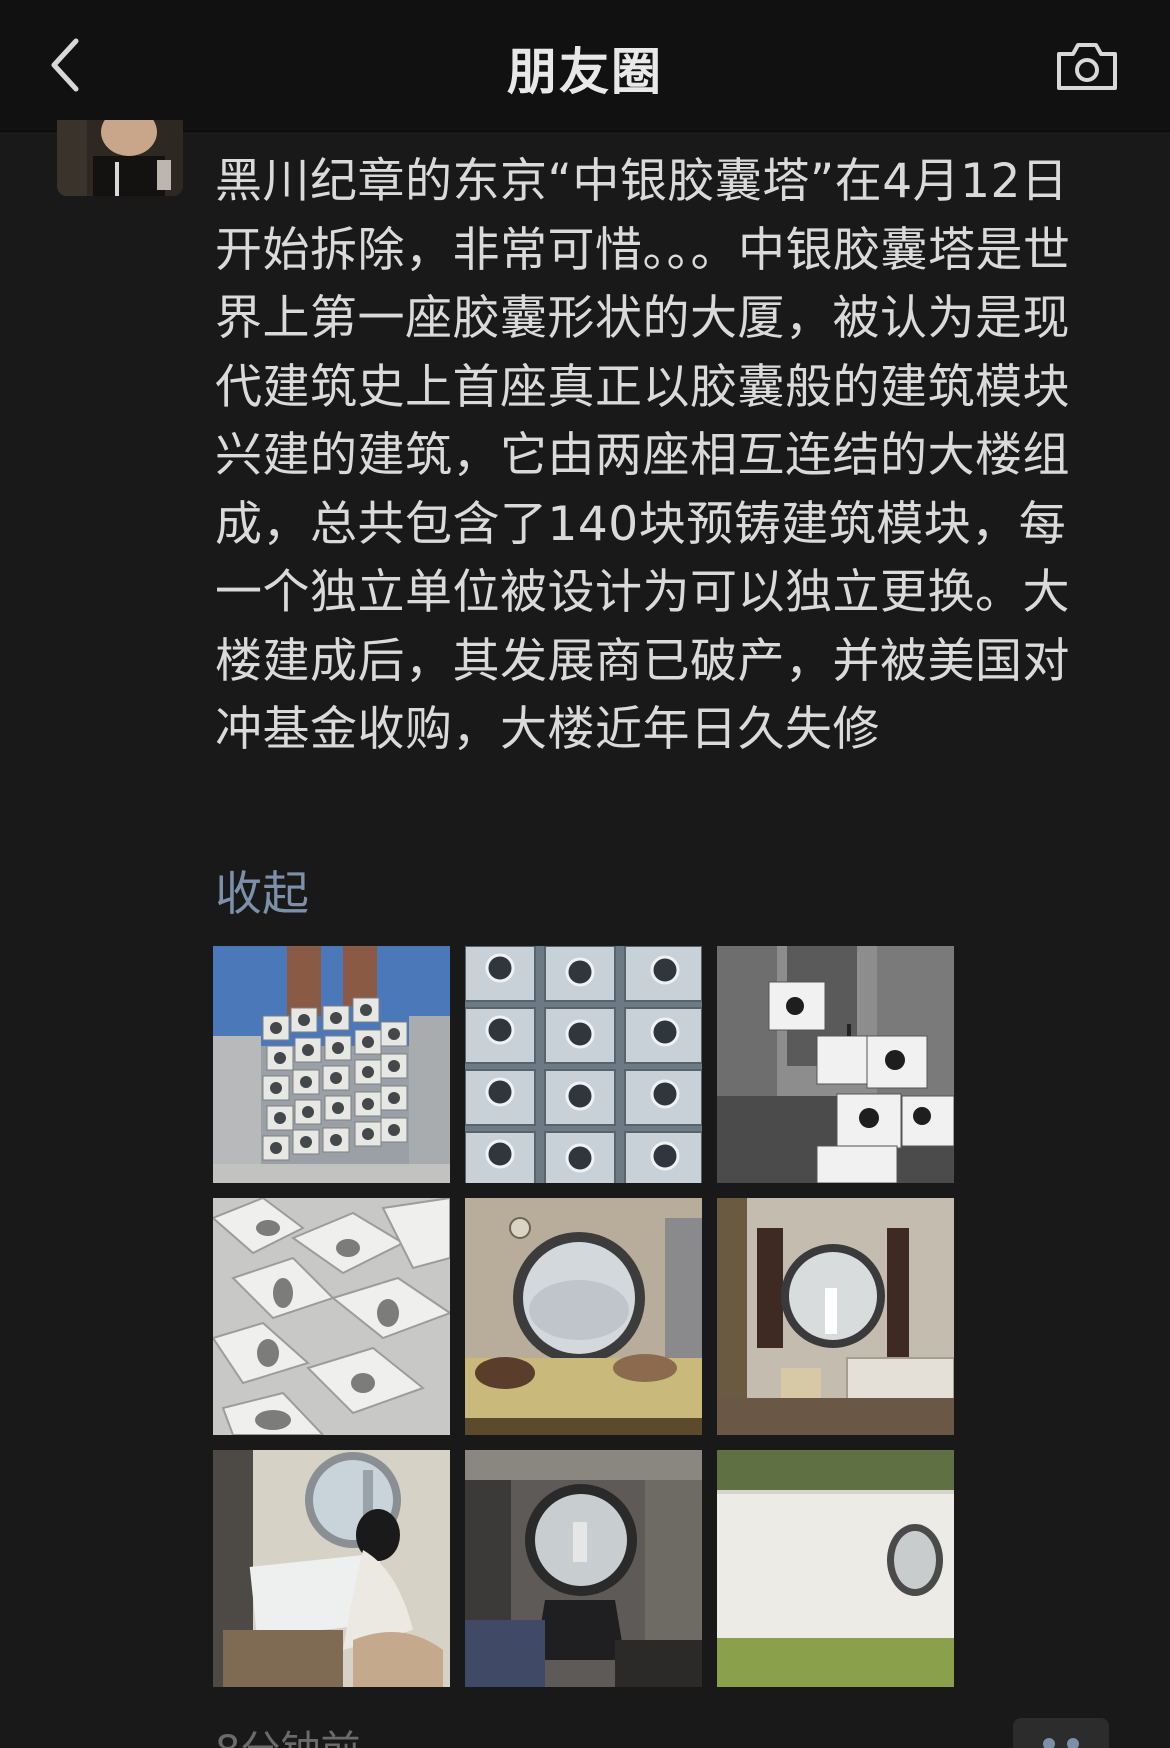 This screenshot has width=1170, height=1748. Describe the element at coordinates (1061, 1733) in the screenshot. I see `more-actions-button` at that location.